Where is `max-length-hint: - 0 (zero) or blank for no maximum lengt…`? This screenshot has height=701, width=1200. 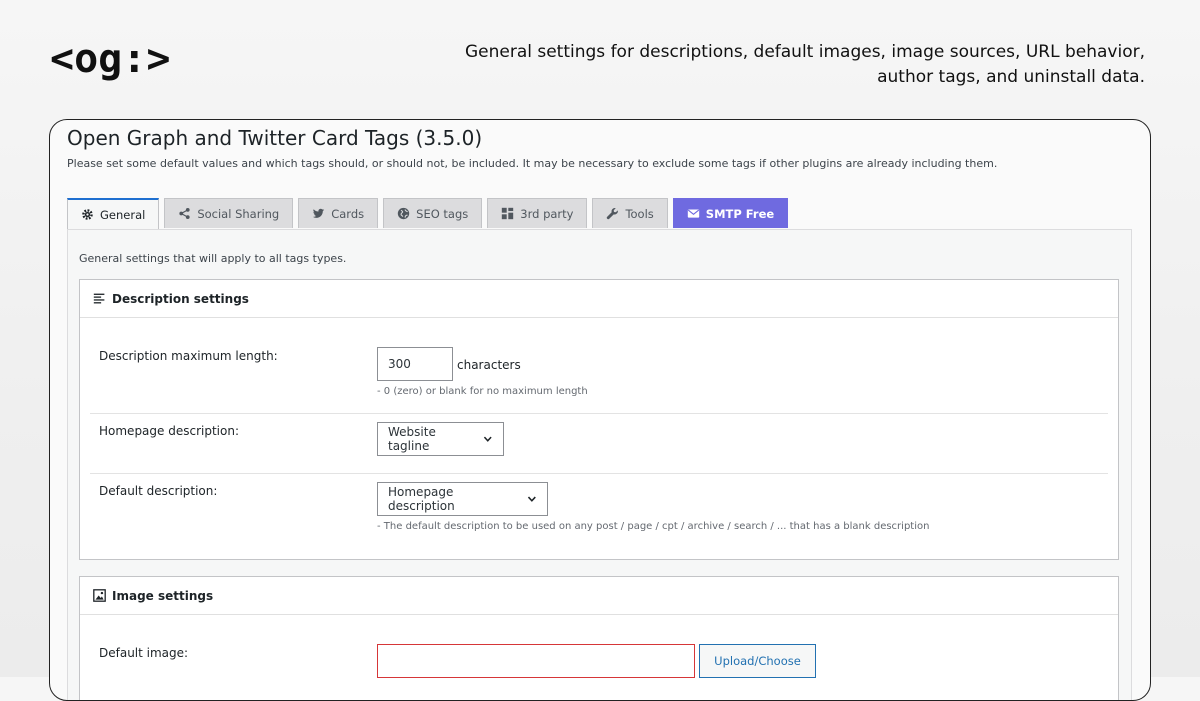
max-length-hint: - 0 (zero) or blank for no maximum lengt… is located at coordinates (482, 391).